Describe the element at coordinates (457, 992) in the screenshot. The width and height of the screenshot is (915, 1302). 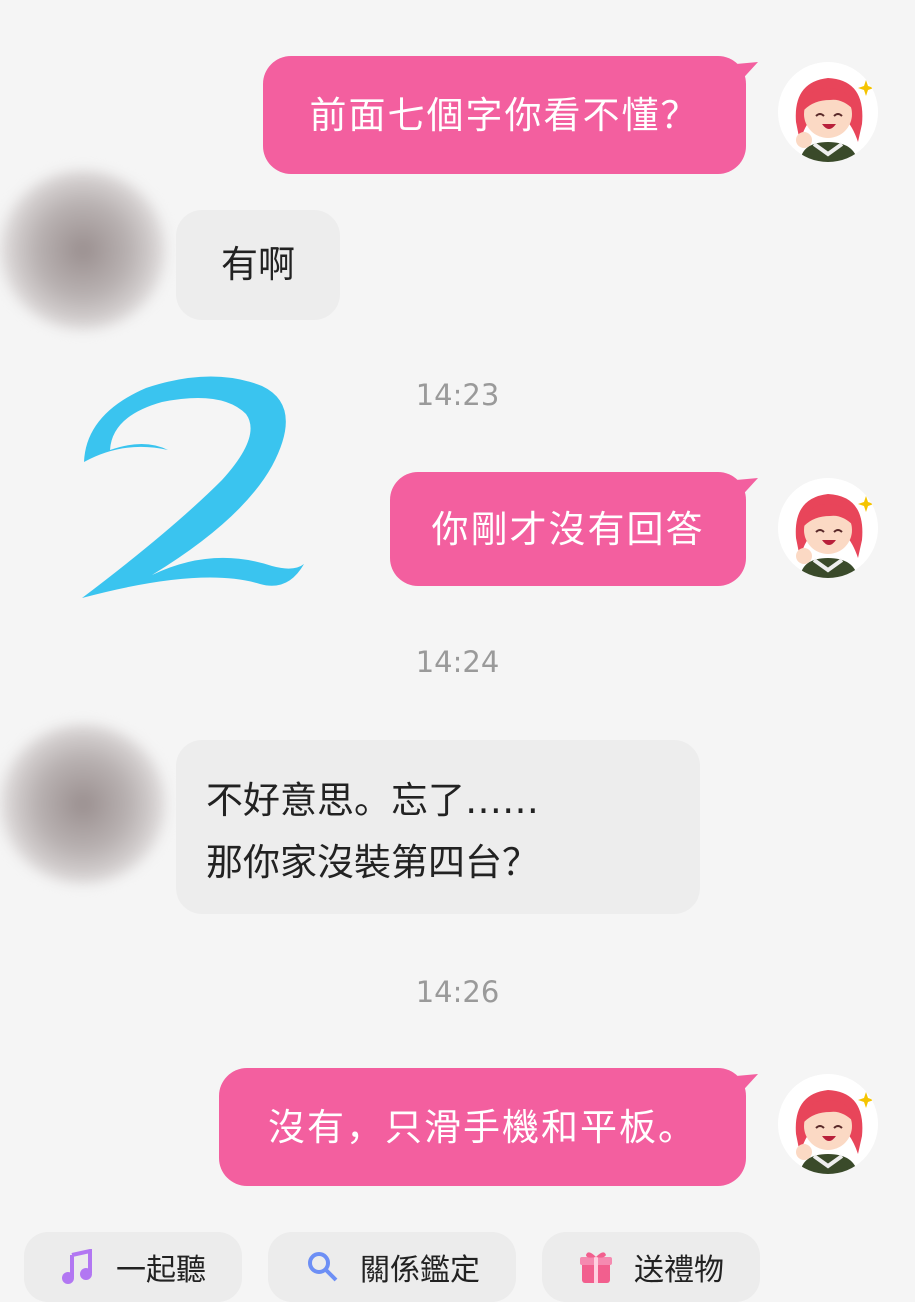
I see `timestamp: 14:26` at that location.